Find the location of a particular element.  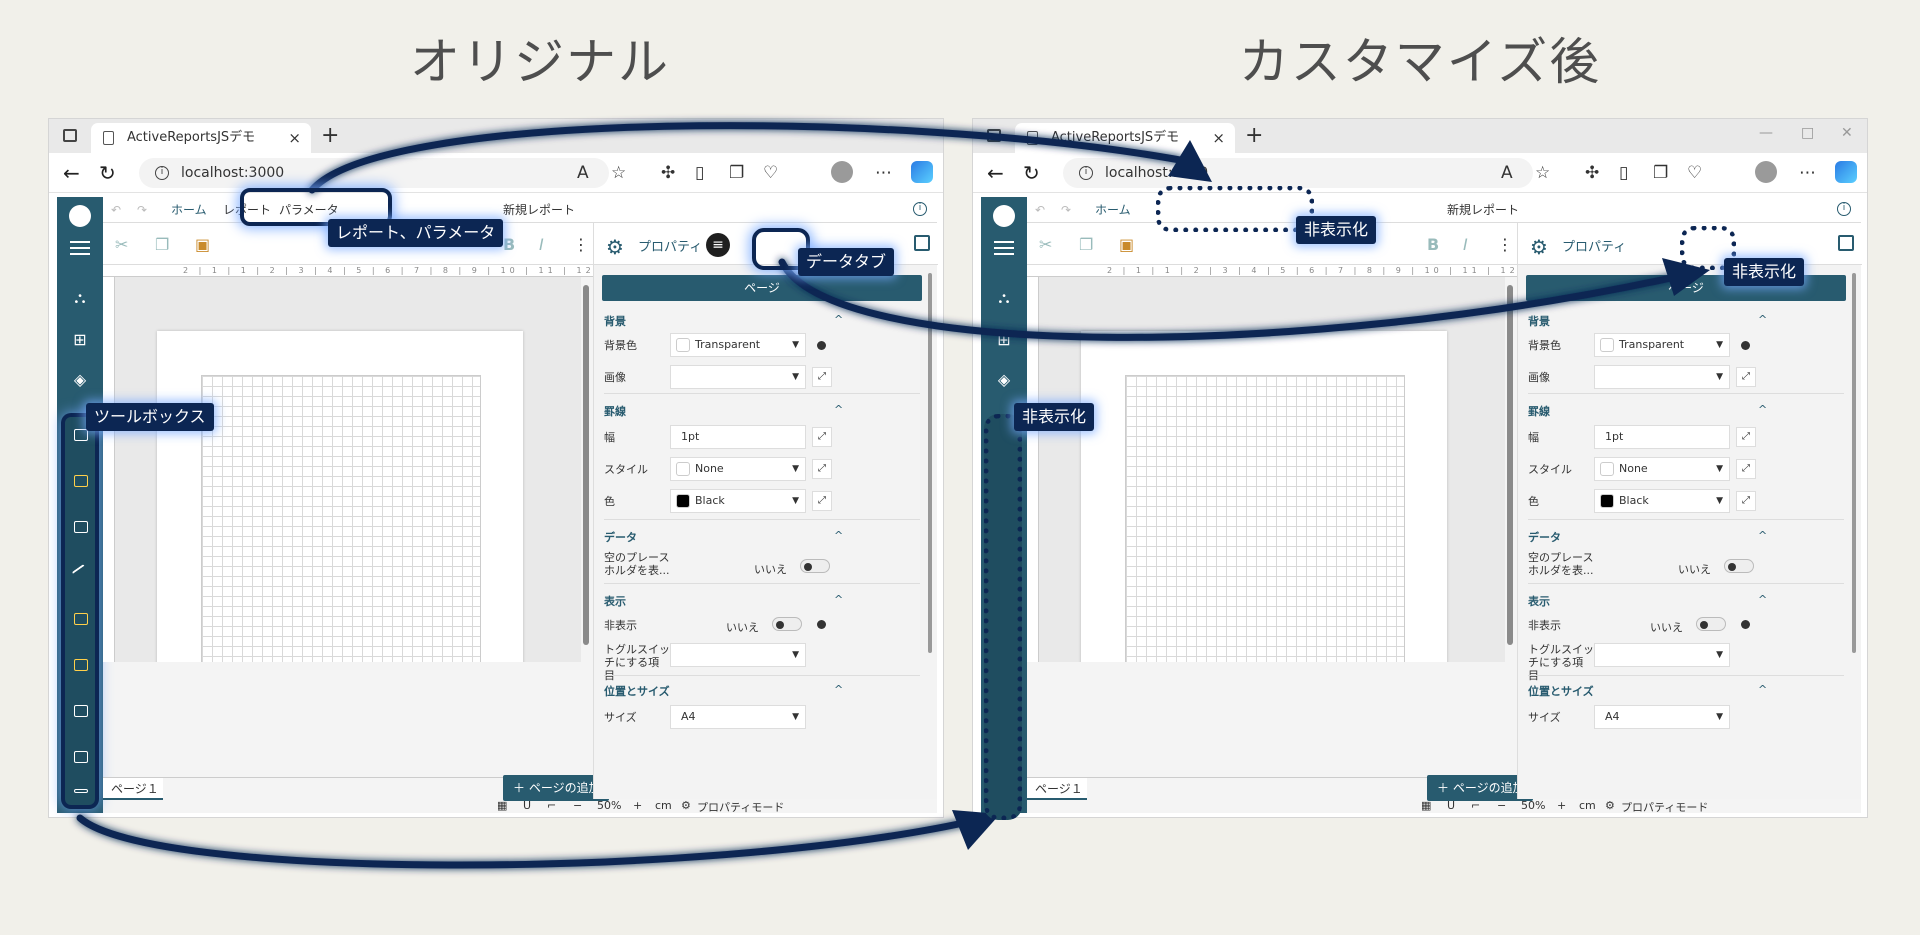

italic-icon: I is located at coordinates (1465, 244).